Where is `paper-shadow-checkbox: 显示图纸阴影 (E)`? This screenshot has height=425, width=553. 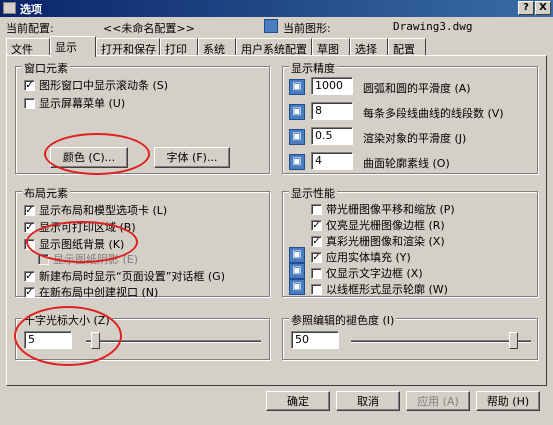 paper-shadow-checkbox: 显示图纸阴影 (E) is located at coordinates (88, 259).